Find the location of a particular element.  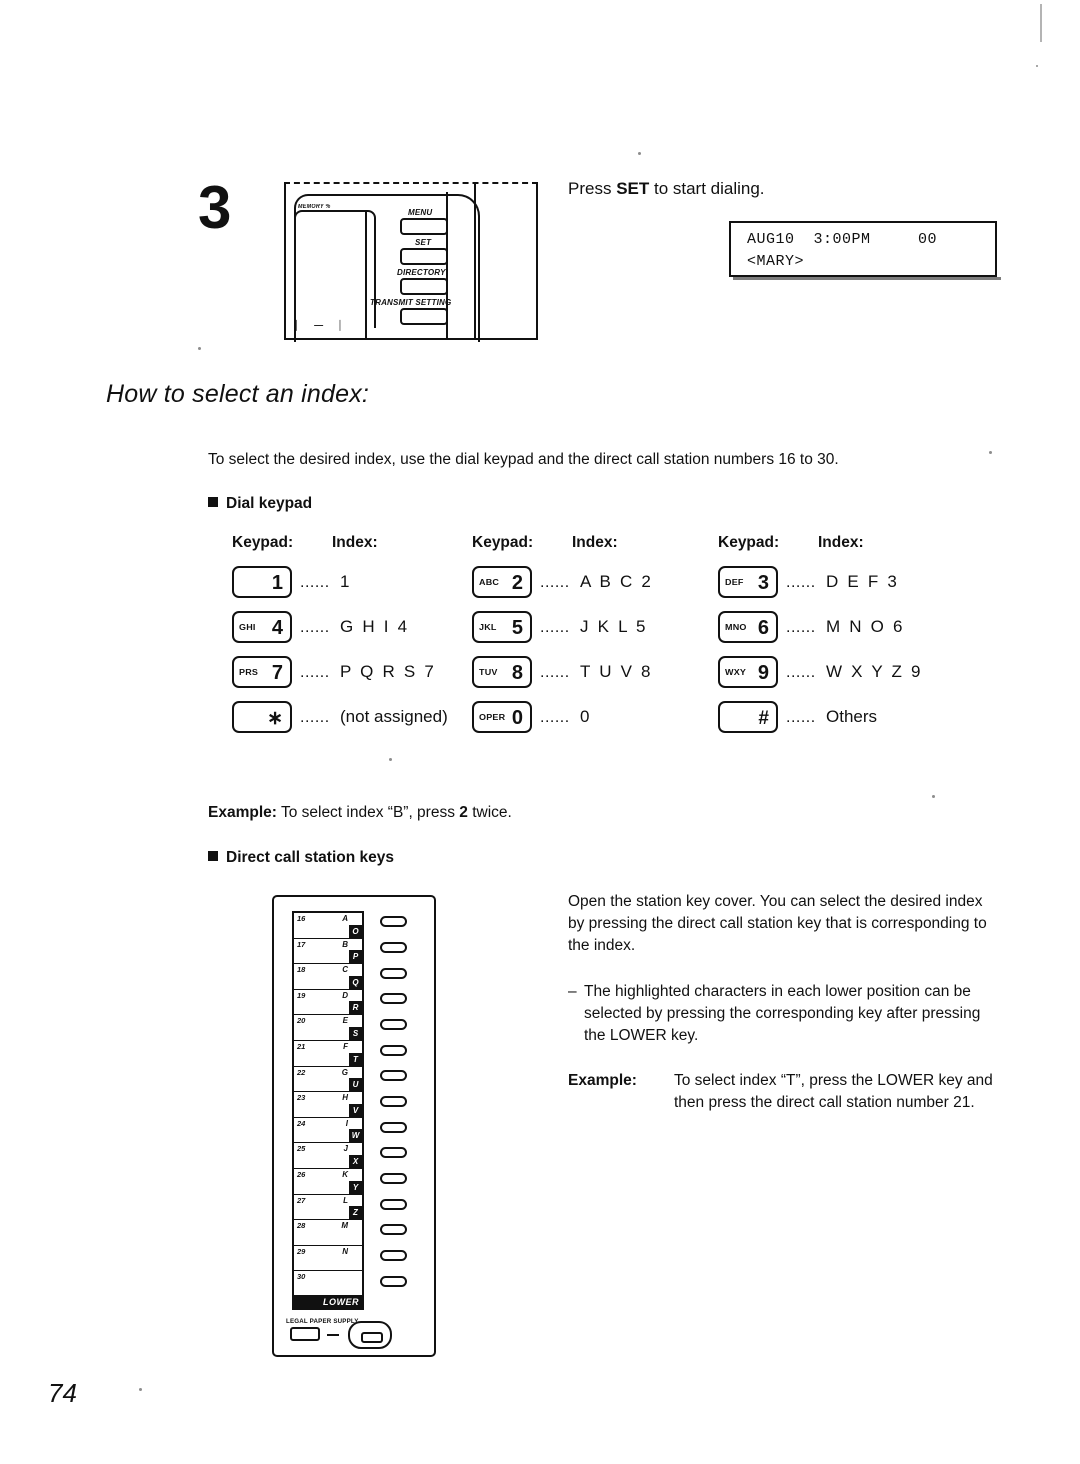

key-digit: 4 is located at coordinates (277, 628).